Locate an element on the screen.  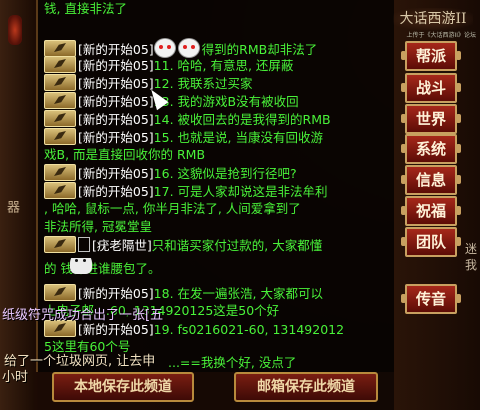
chat-text: , 哈哈, 鼠标一点, 你半月非法了, 人间爱拿到了 is located at coordinates (172, 208).